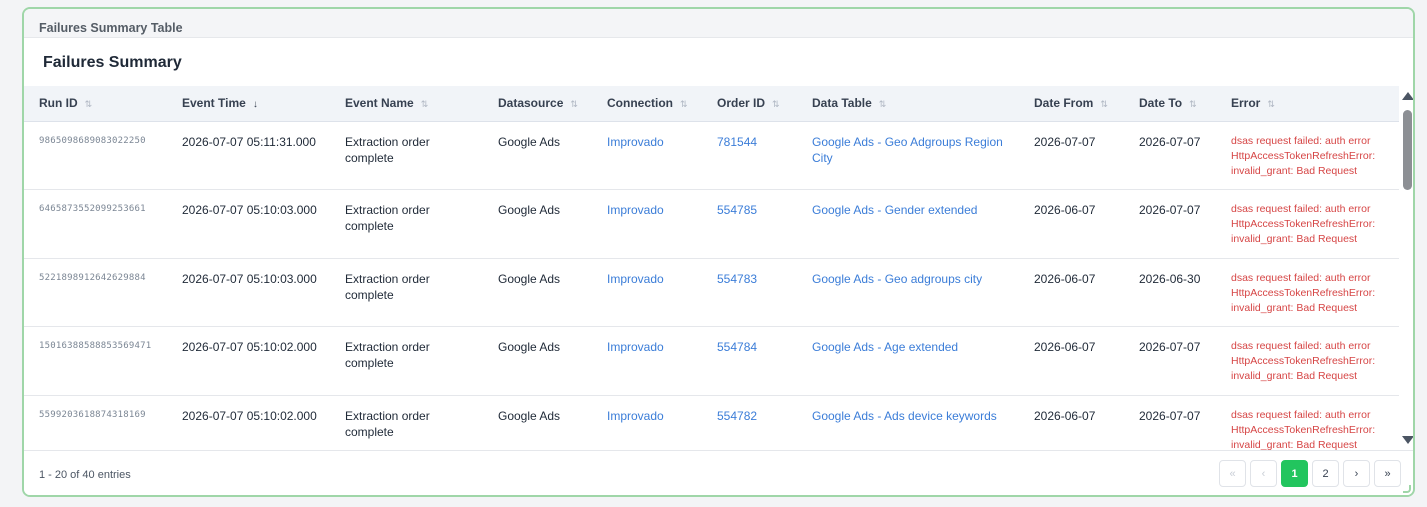  I want to click on cell-run-id: 5221898912642629884, so click(92, 277).